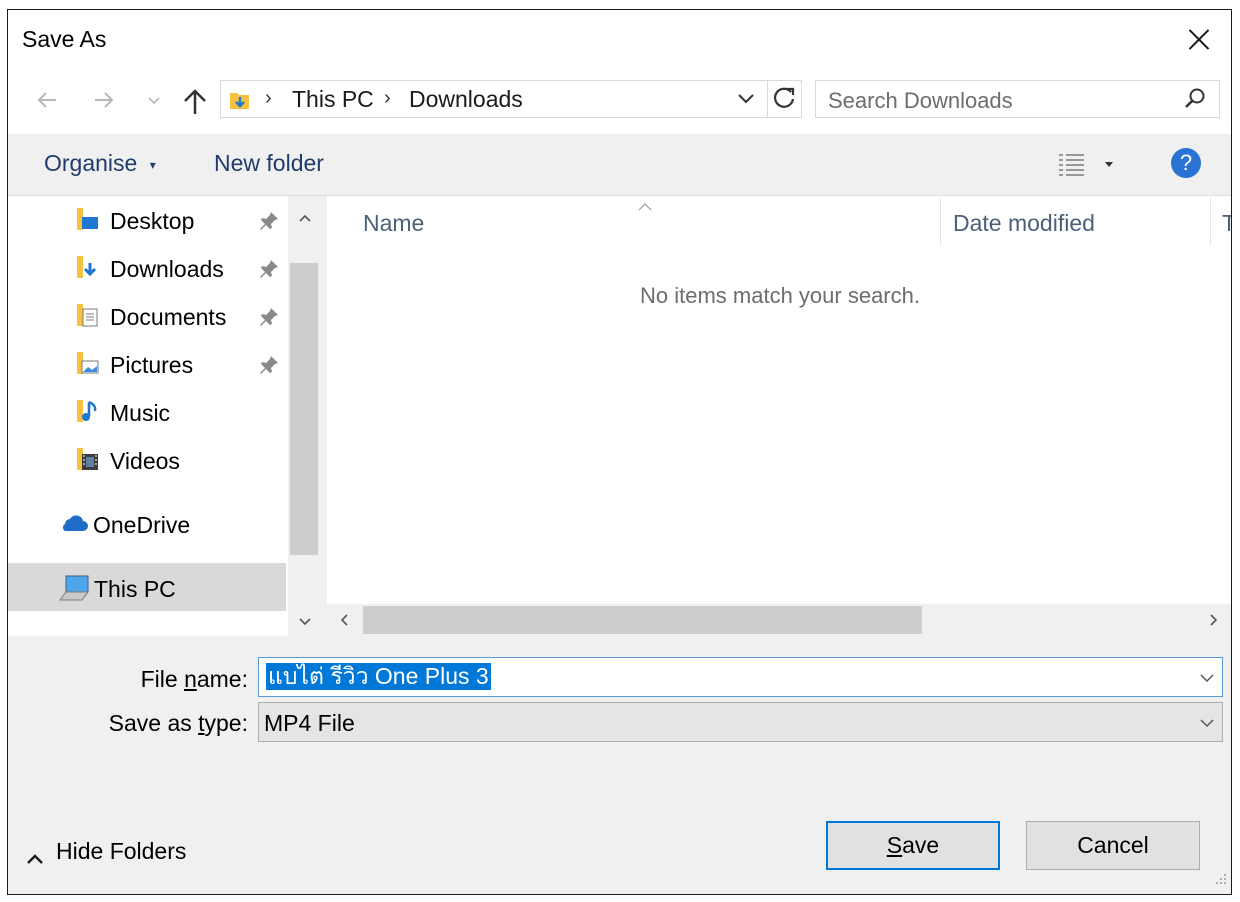 This screenshot has height=902, width=1240. Describe the element at coordinates (740, 722) in the screenshot. I see `save-as-type-select: MP4 File` at that location.